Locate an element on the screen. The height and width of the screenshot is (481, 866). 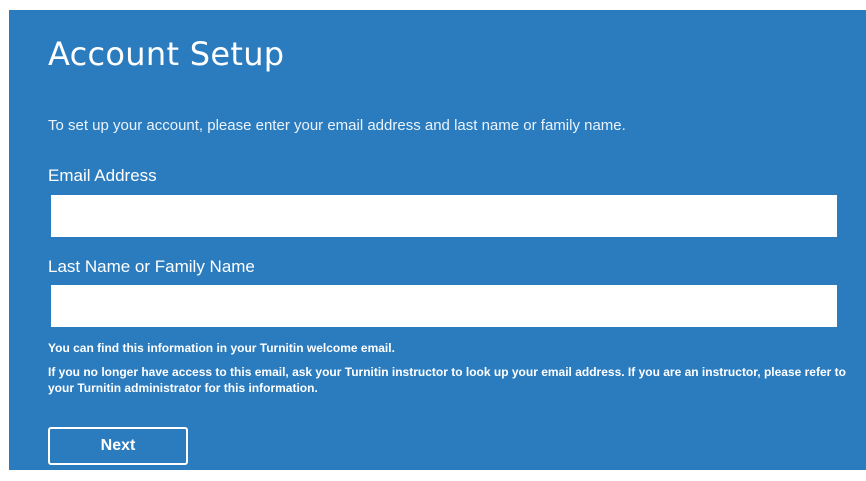
email-field is located at coordinates (444, 216).